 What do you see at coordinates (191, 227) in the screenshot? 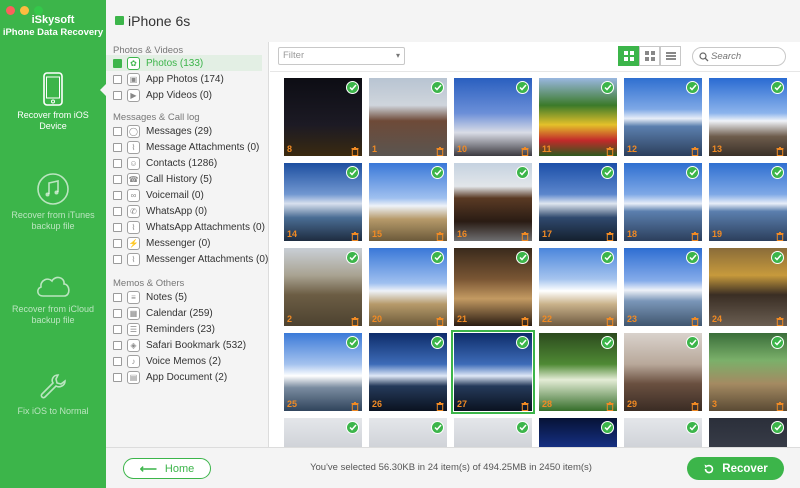
I see `category-item-whatsapp-attachments: ⌇ WhatsApp Attachments (0)` at bounding box center [191, 227].